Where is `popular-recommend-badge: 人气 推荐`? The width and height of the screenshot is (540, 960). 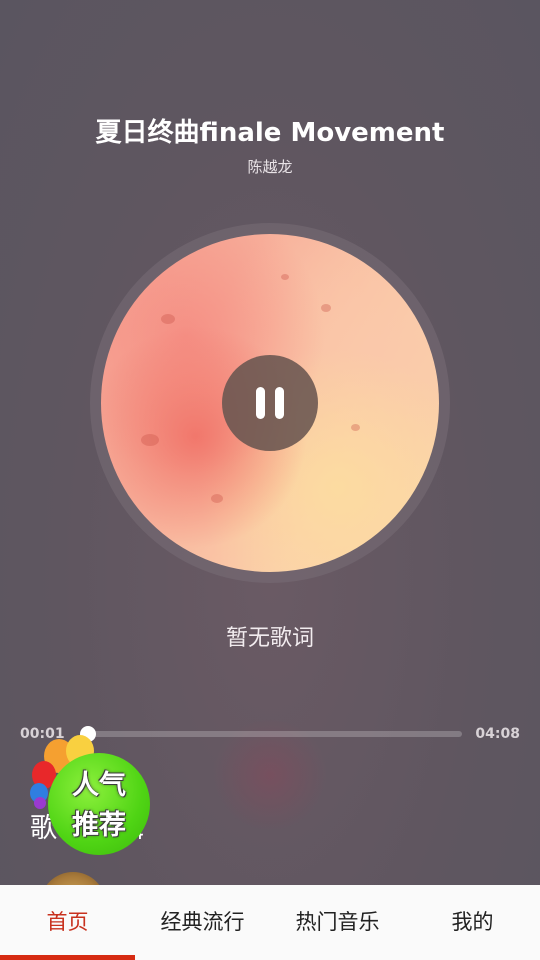 popular-recommend-badge: 人气 推荐 is located at coordinates (91, 795).